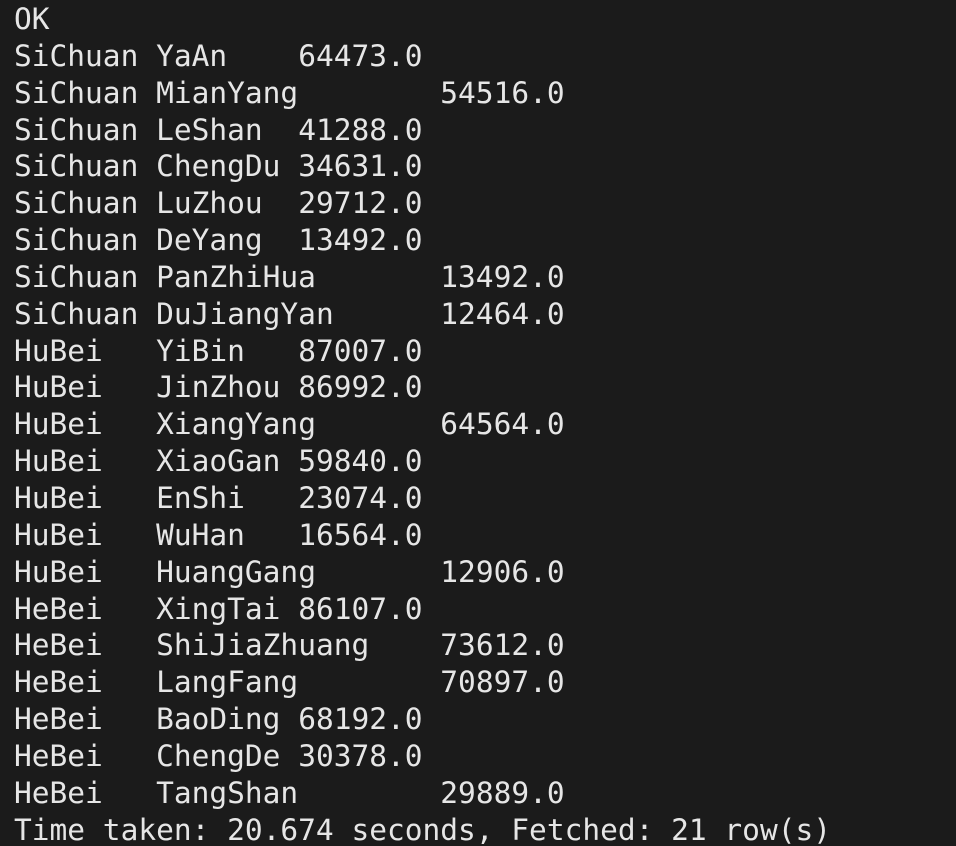 Image resolution: width=956 pixels, height=846 pixels. I want to click on value-cell: 23074.0, so click(360, 497).